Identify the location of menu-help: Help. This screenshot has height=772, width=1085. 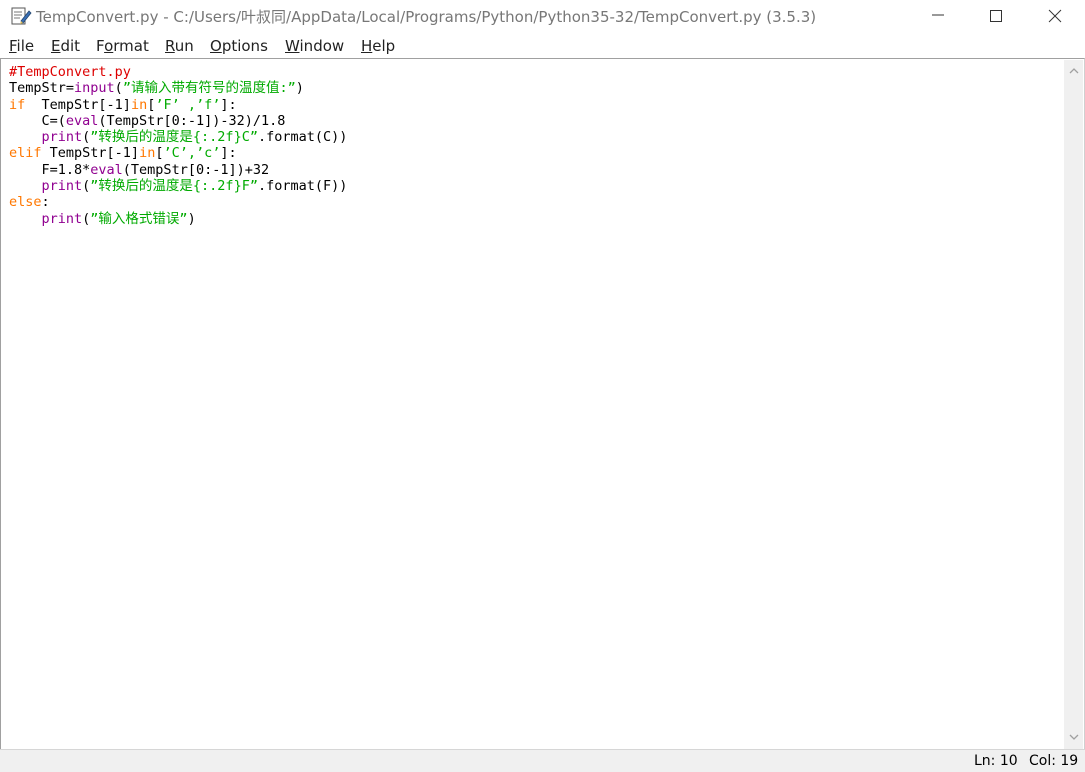
(378, 46).